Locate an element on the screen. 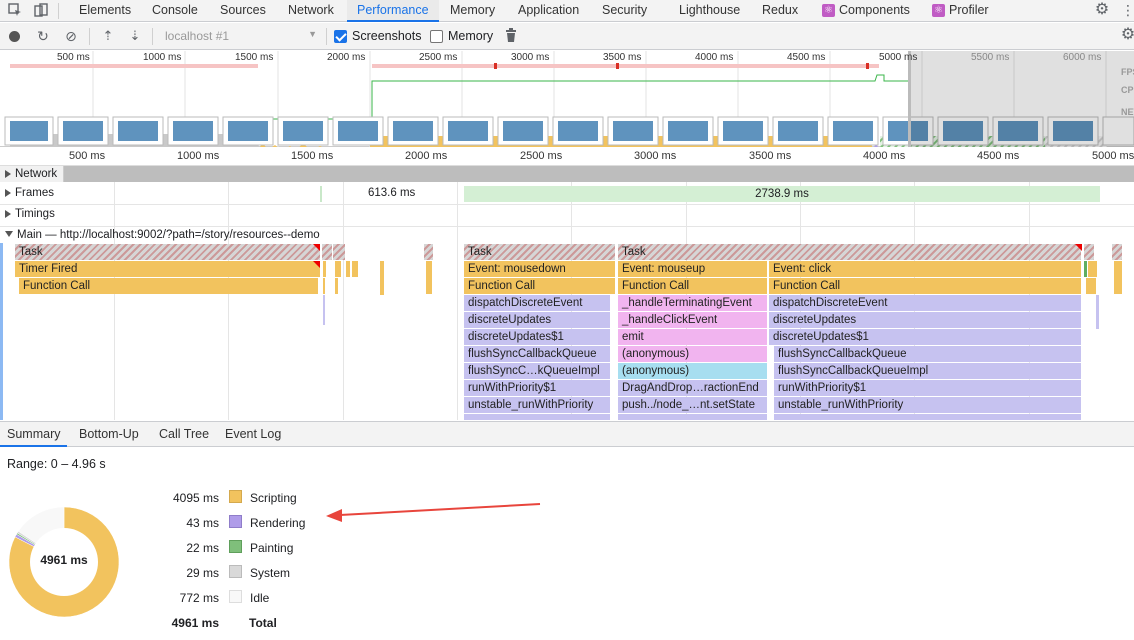  tab-event-log: Event Log is located at coordinates (253, 434).